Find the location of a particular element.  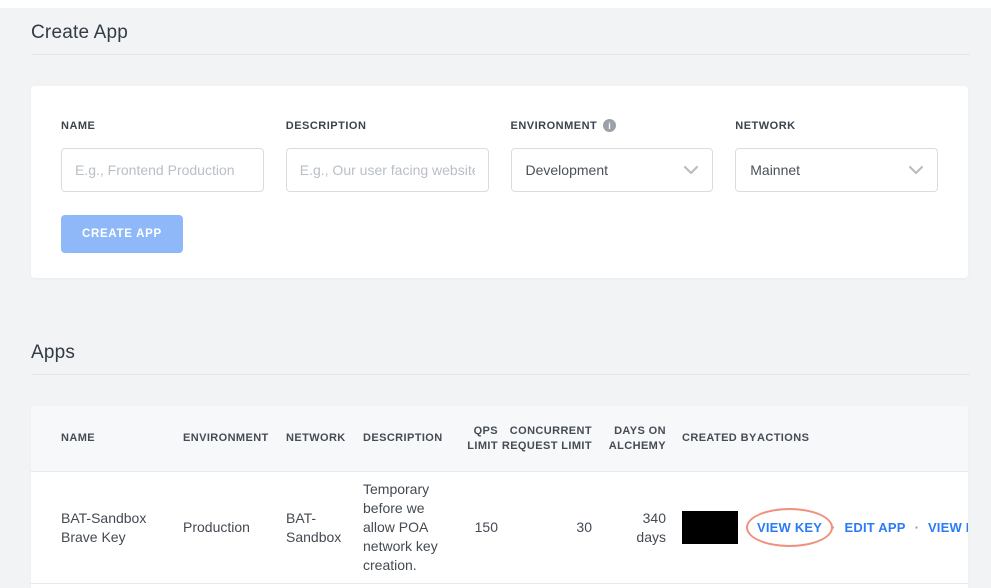

info-icon: i is located at coordinates (610, 125).